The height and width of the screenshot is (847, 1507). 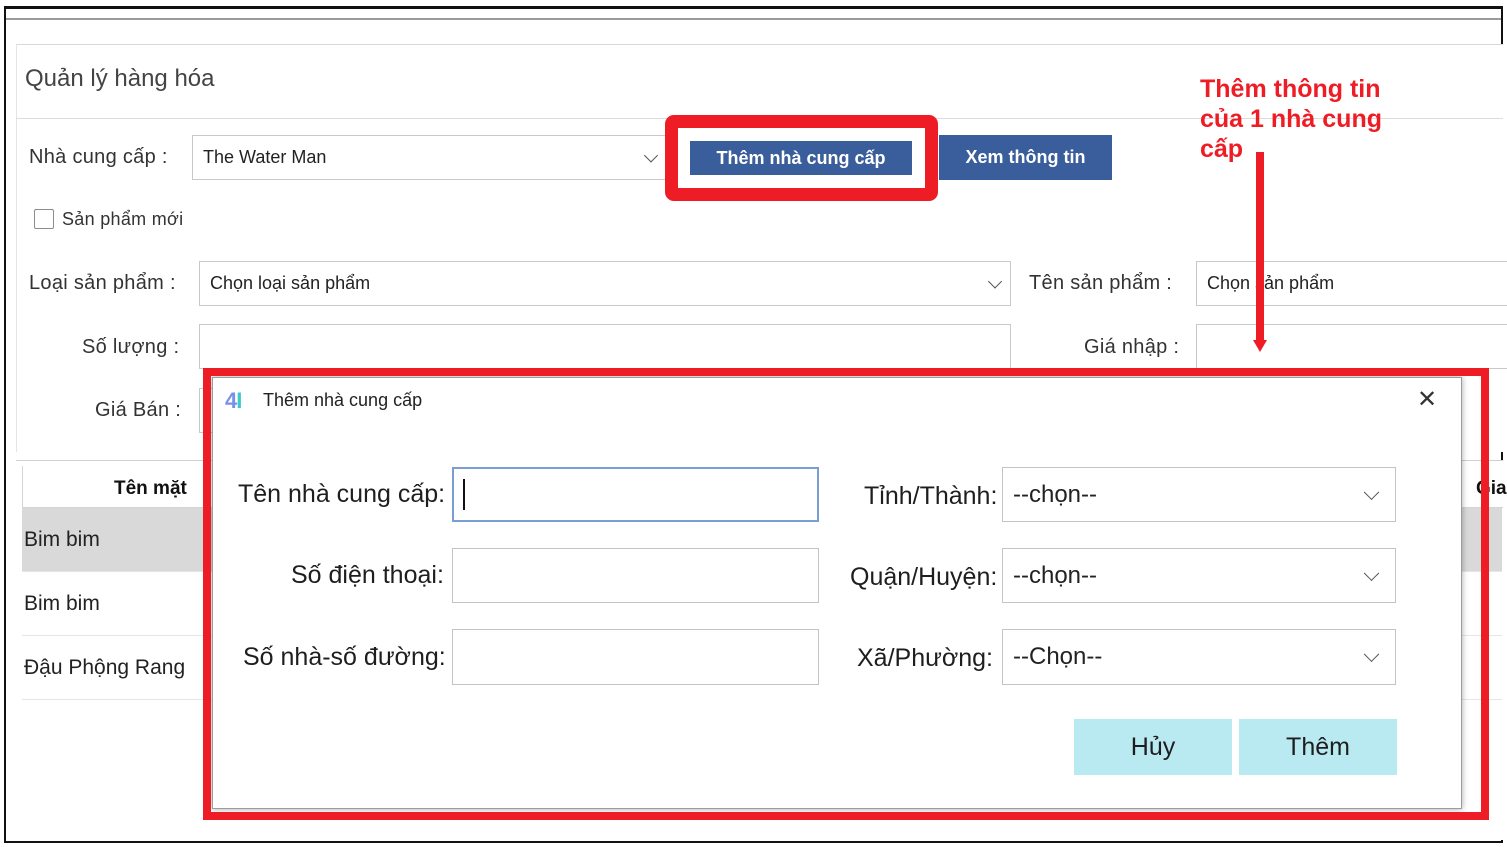 What do you see at coordinates (1351, 283) in the screenshot?
I see `product-name-dropdown: Chọn sản phẩm` at bounding box center [1351, 283].